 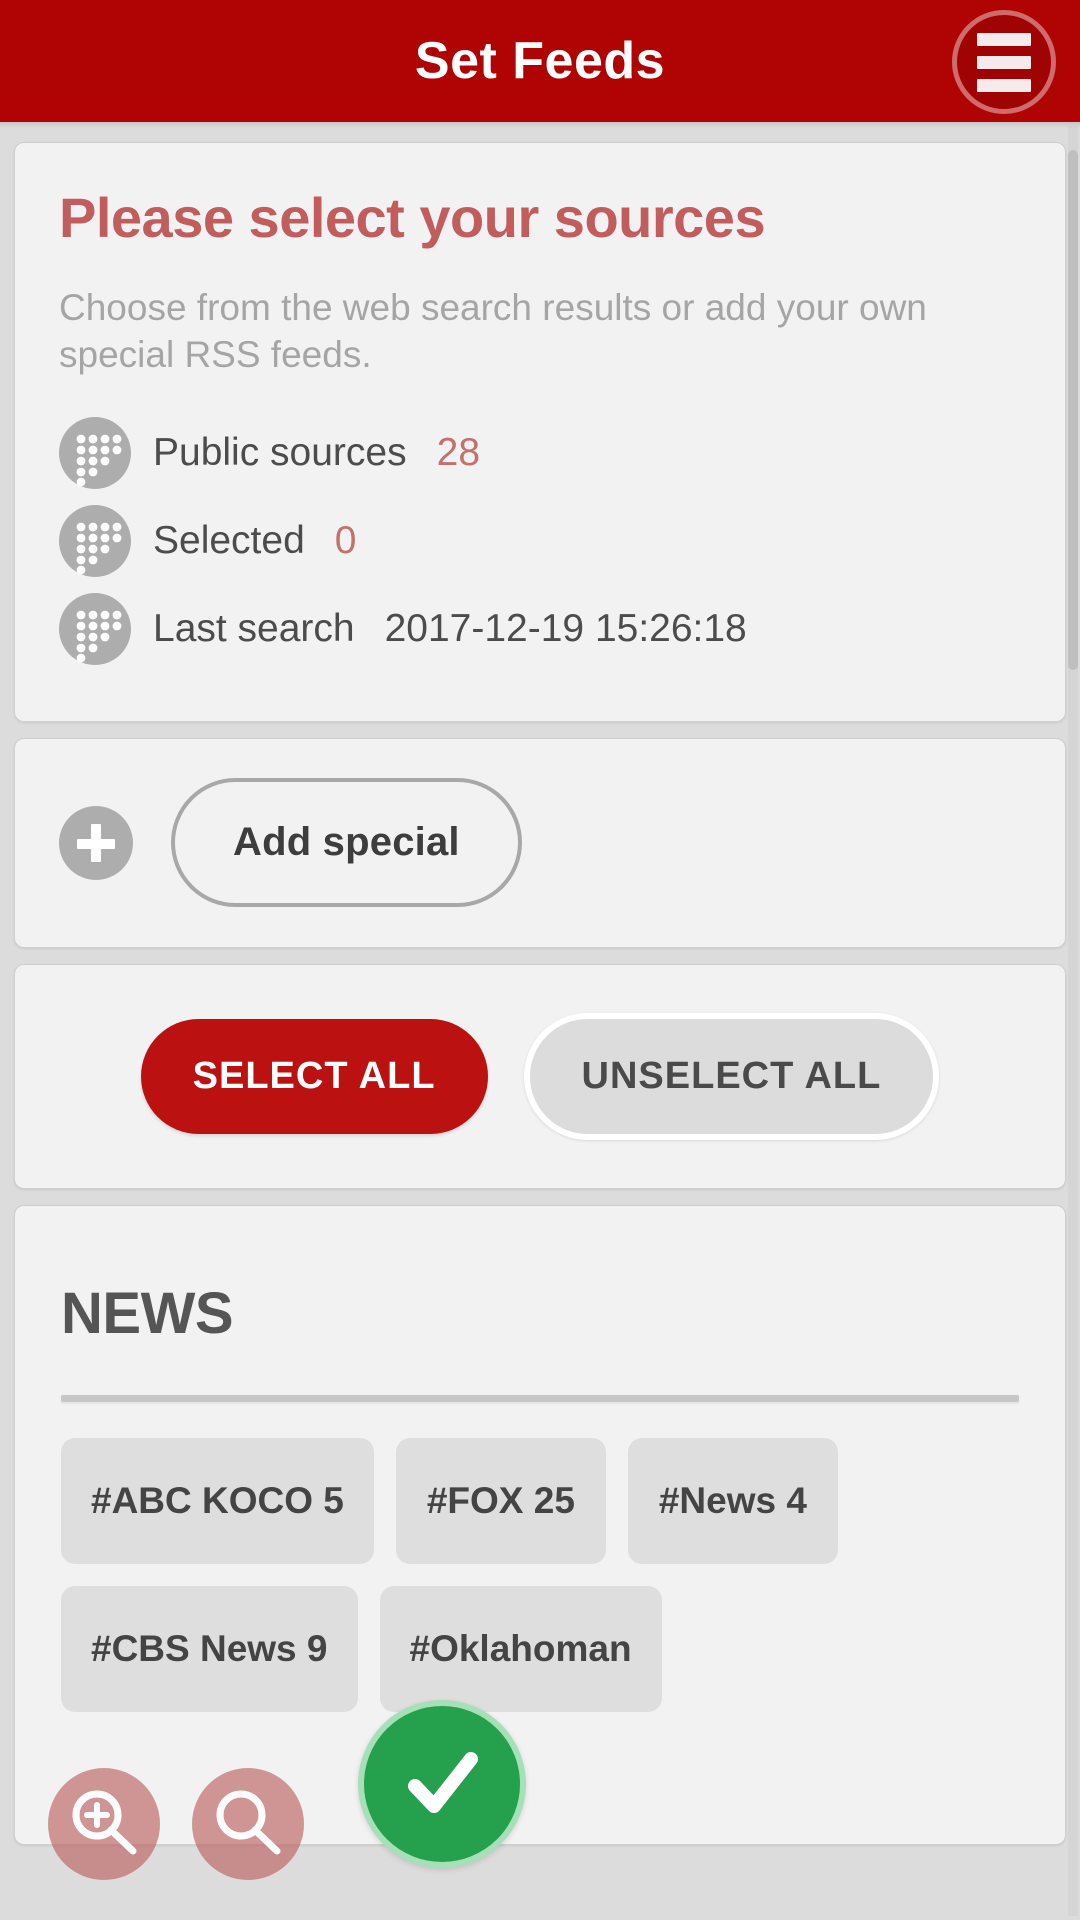 I want to click on select-all-button: SELECT ALL, so click(x=314, y=1076).